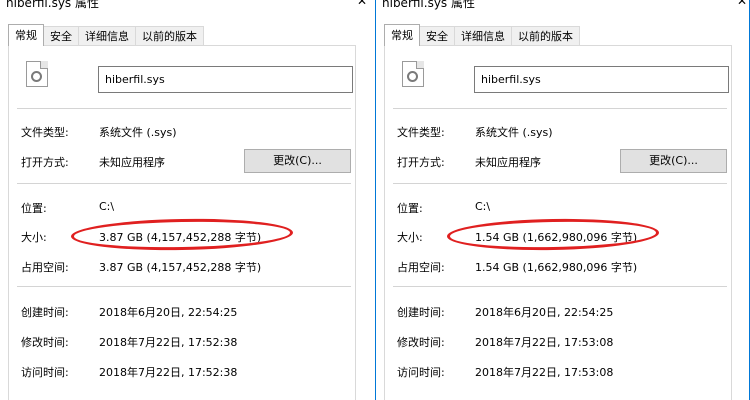 The image size is (750, 400). Describe the element at coordinates (544, 372) in the screenshot. I see `accessed-value: 2018年7月22日, 17:53:08` at that location.